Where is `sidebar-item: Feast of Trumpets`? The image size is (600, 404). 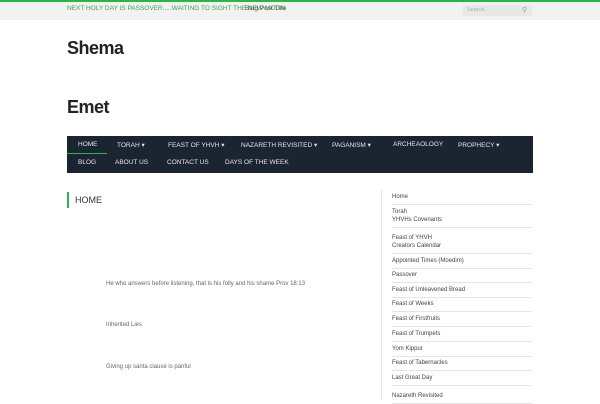
sidebar-item: Feast of Trumpets is located at coordinates (462, 336).